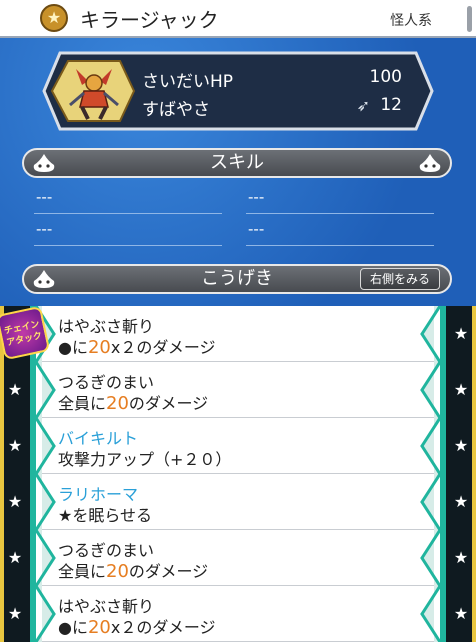  What do you see at coordinates (400, 279) in the screenshot?
I see `view-right-side-button: 右側をみる` at bounding box center [400, 279].